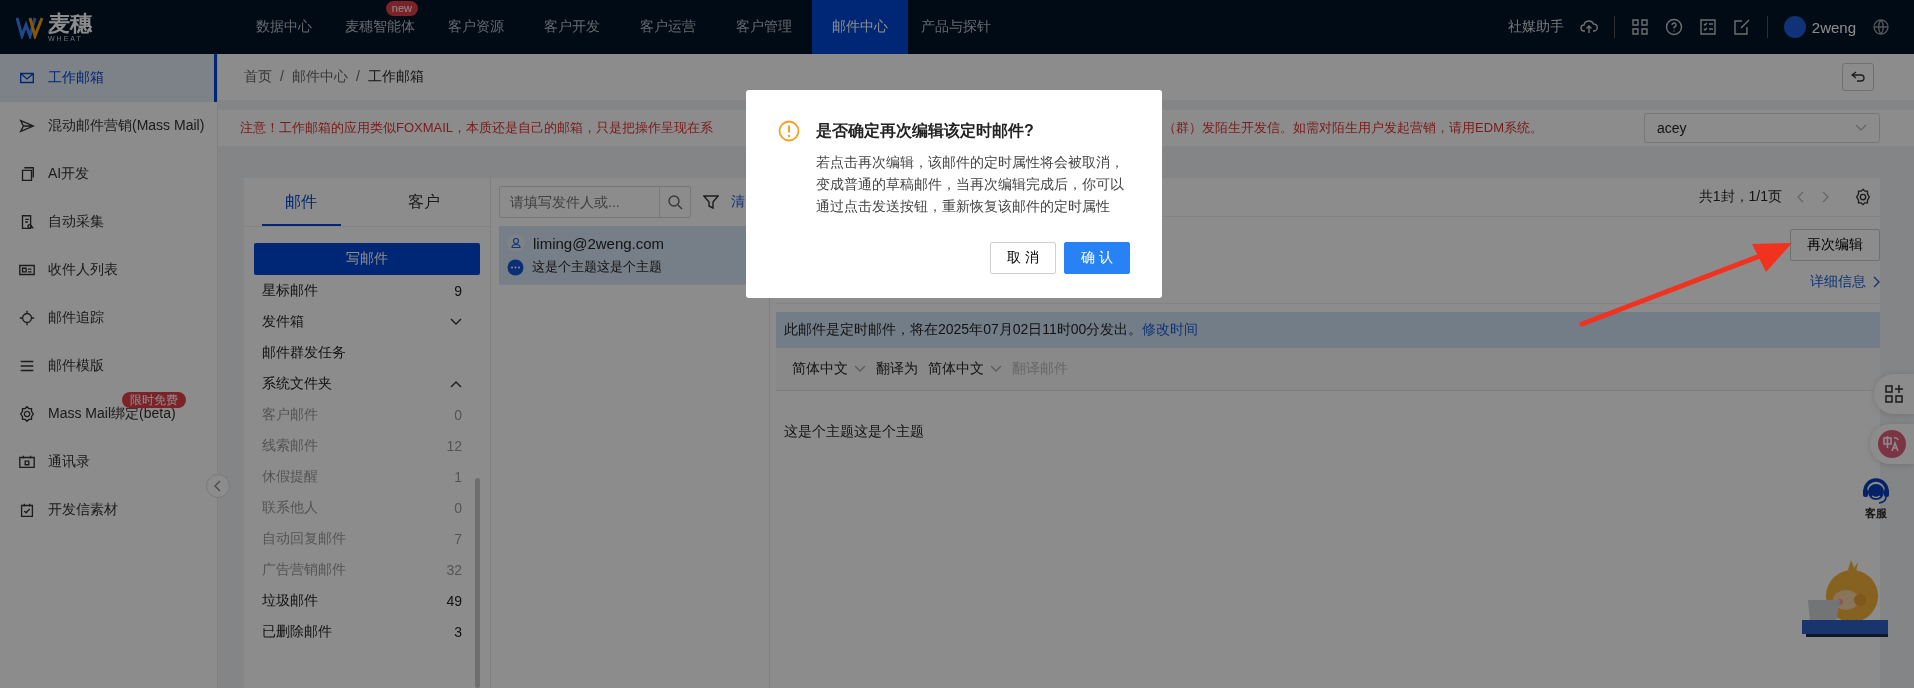  Describe the element at coordinates (367, 321) in the screenshot. I see `folder-item: 发件箱` at that location.